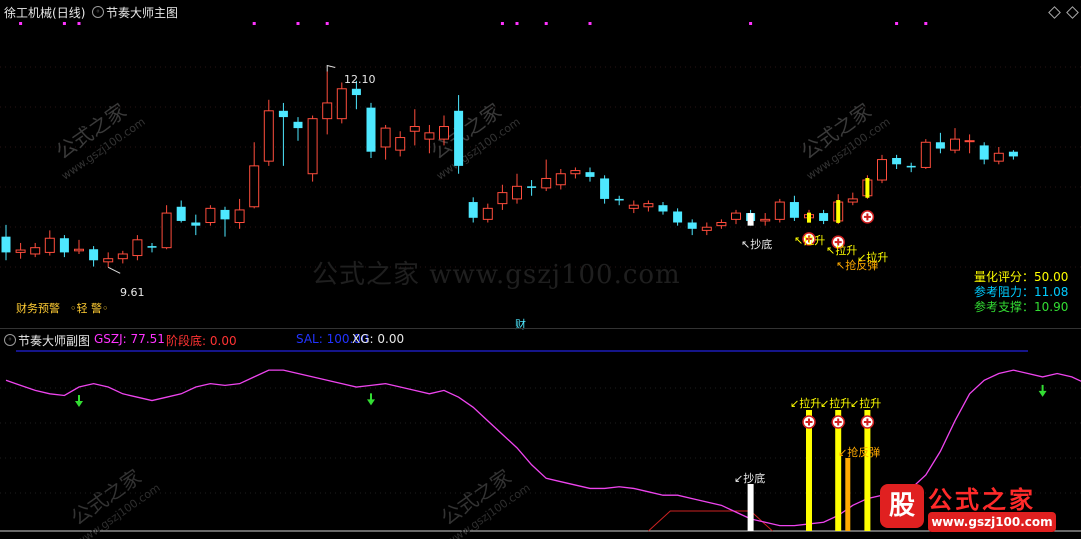 The height and width of the screenshot is (539, 1081). What do you see at coordinates (299, 501) in the screenshot?
I see `sub-watermark-layer: 公式之家www.gszj100.com 公式之家www.gszj100.com` at bounding box center [299, 501].